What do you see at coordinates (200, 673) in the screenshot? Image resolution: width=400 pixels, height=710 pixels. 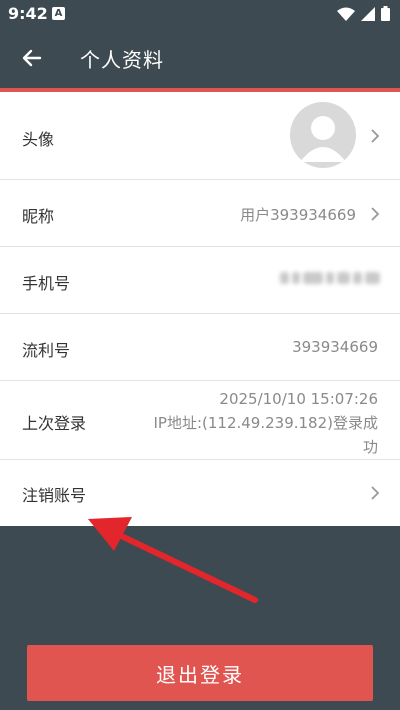 I see `logout-button: 退出登录` at bounding box center [200, 673].